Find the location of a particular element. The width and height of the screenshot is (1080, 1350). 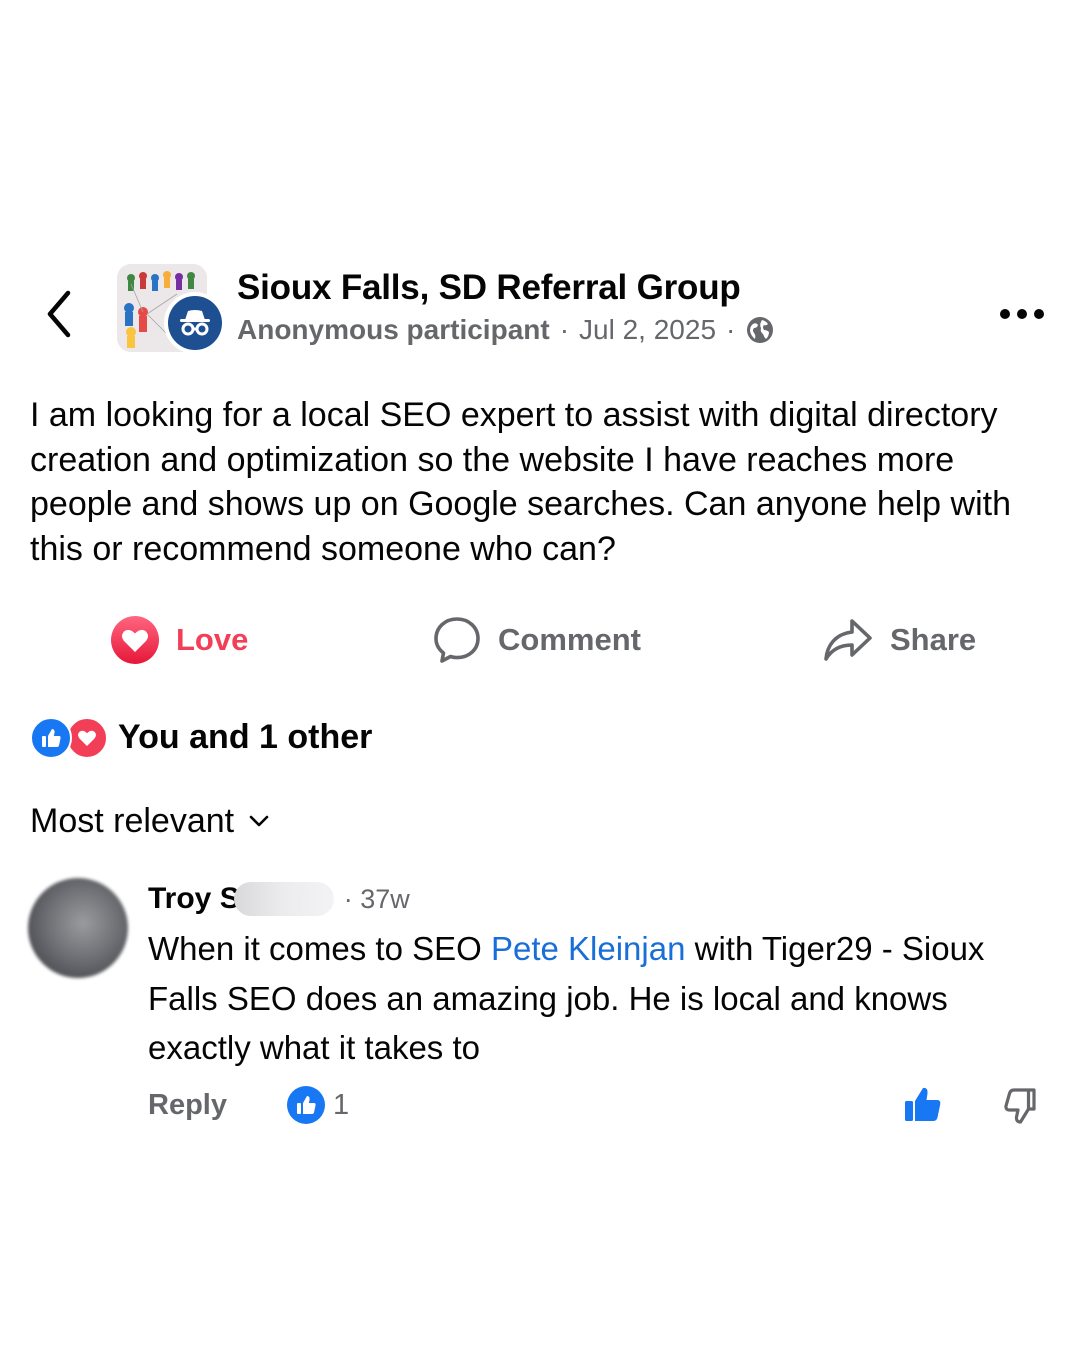

mention-link: Pete Kleinjan is located at coordinates (588, 948).